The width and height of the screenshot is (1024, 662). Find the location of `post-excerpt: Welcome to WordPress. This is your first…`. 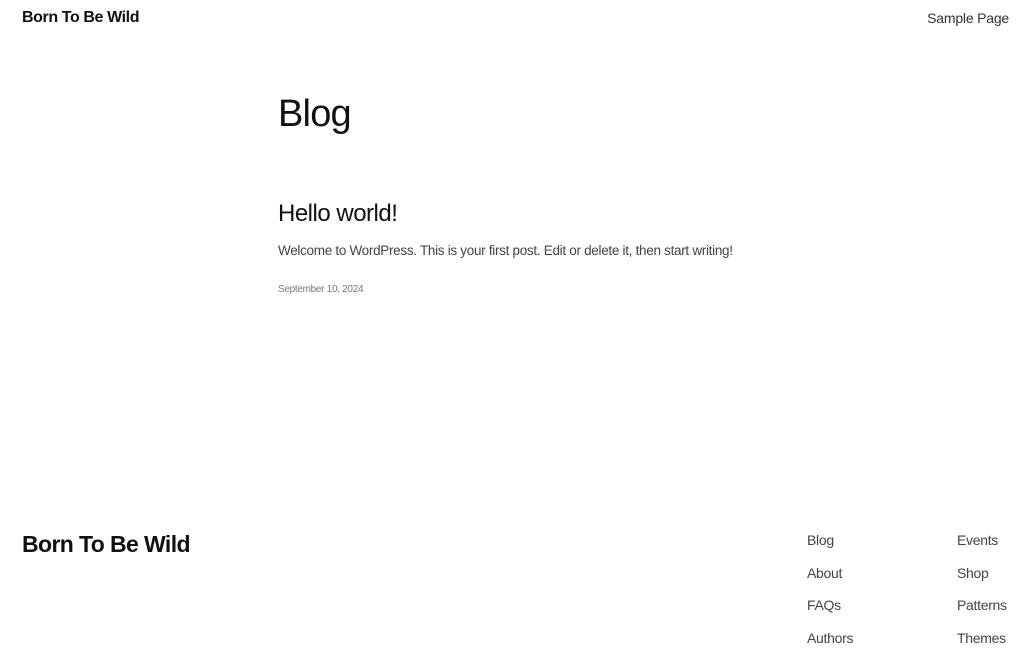

post-excerpt: Welcome to WordPress. This is your first… is located at coordinates (505, 250).